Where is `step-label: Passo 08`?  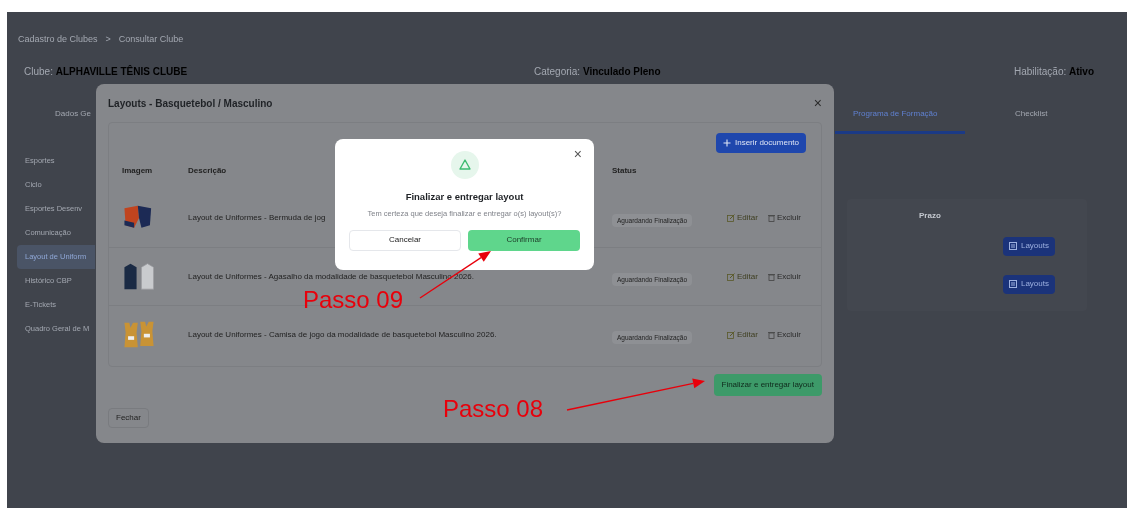 step-label: Passo 08 is located at coordinates (493, 409).